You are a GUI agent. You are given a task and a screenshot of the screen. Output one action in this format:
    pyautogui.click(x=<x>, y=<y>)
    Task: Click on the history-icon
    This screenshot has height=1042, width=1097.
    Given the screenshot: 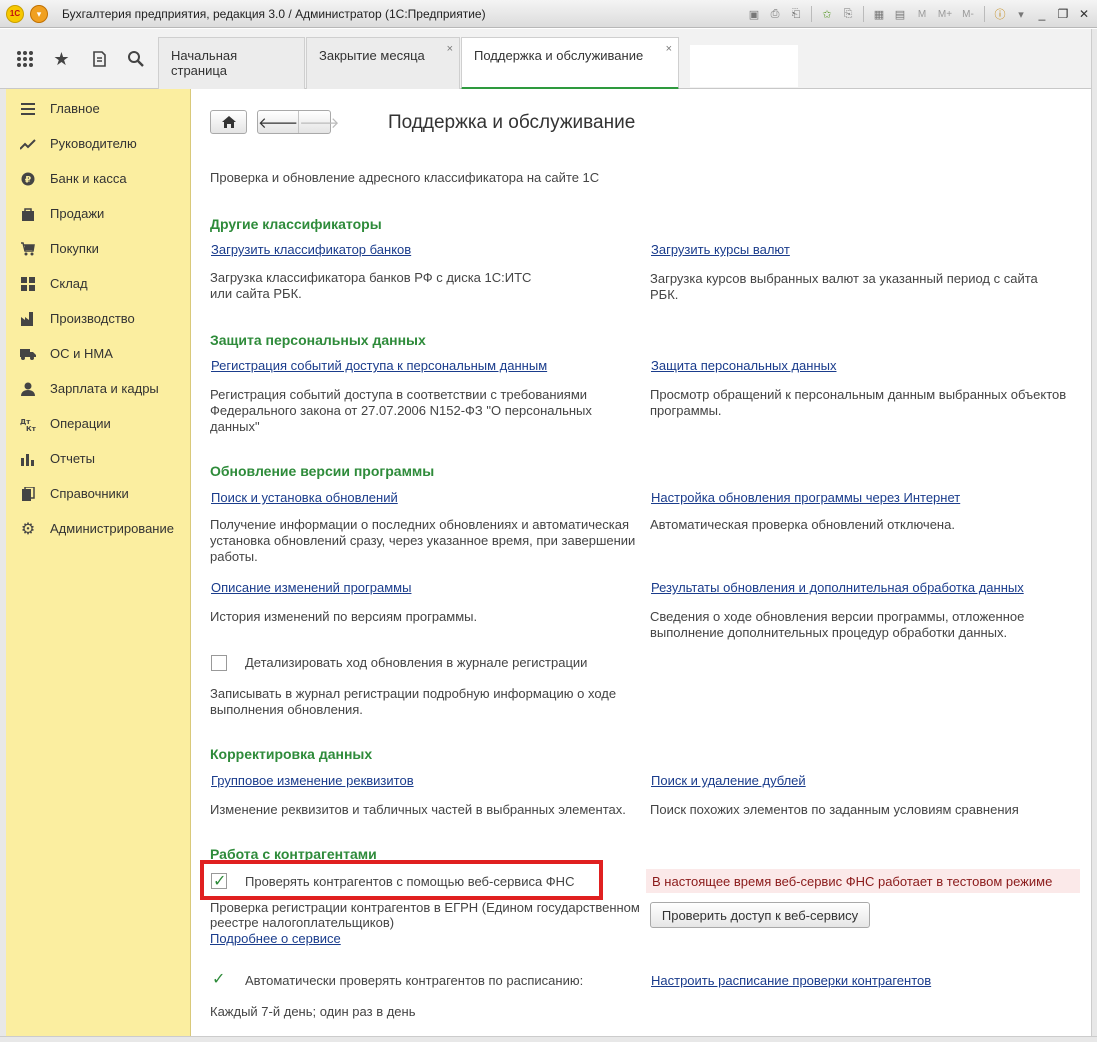 What is the action you would take?
    pyautogui.click(x=98, y=59)
    